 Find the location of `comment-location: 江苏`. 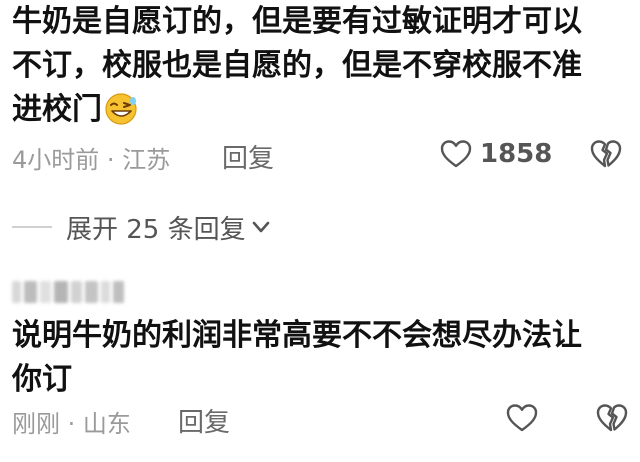

comment-location: 江苏 is located at coordinates (146, 160).